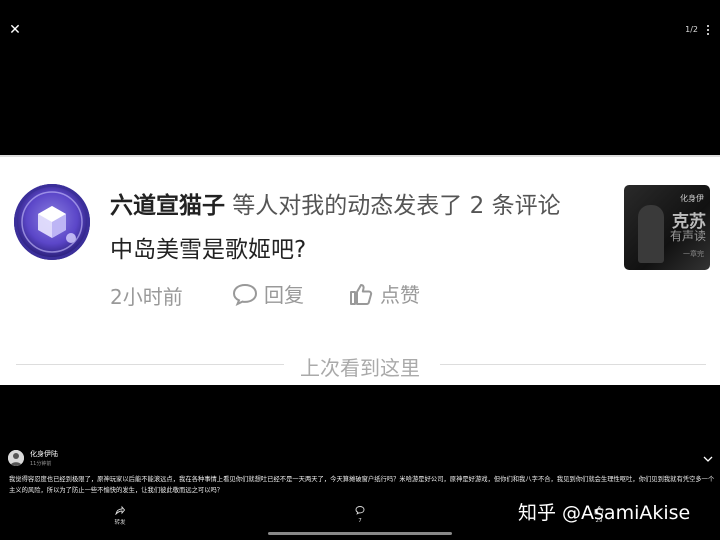 This screenshot has height=540, width=720. Describe the element at coordinates (708, 30) in the screenshot. I see `more-options-button` at that location.